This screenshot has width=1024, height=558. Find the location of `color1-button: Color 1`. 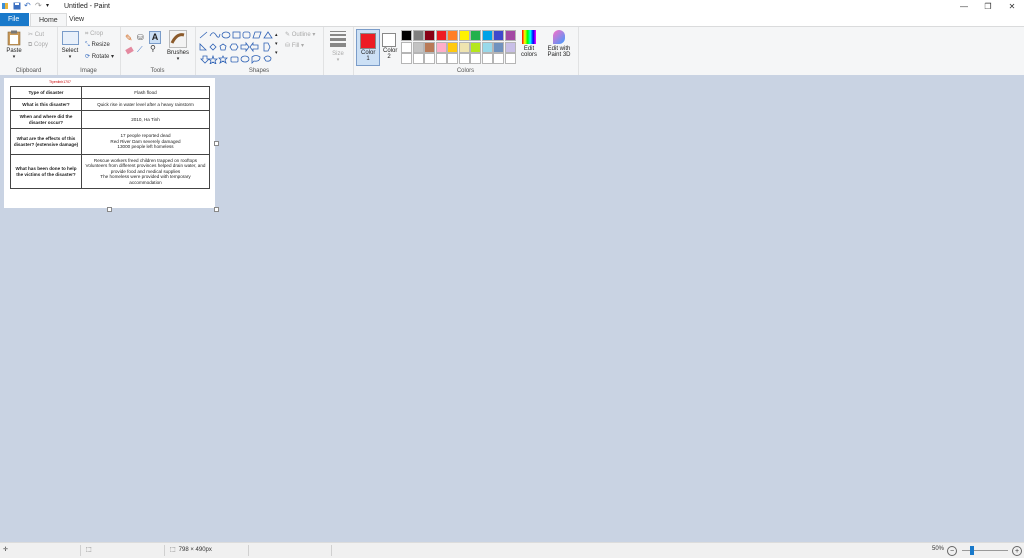

color1-button: Color 1 is located at coordinates (368, 47).